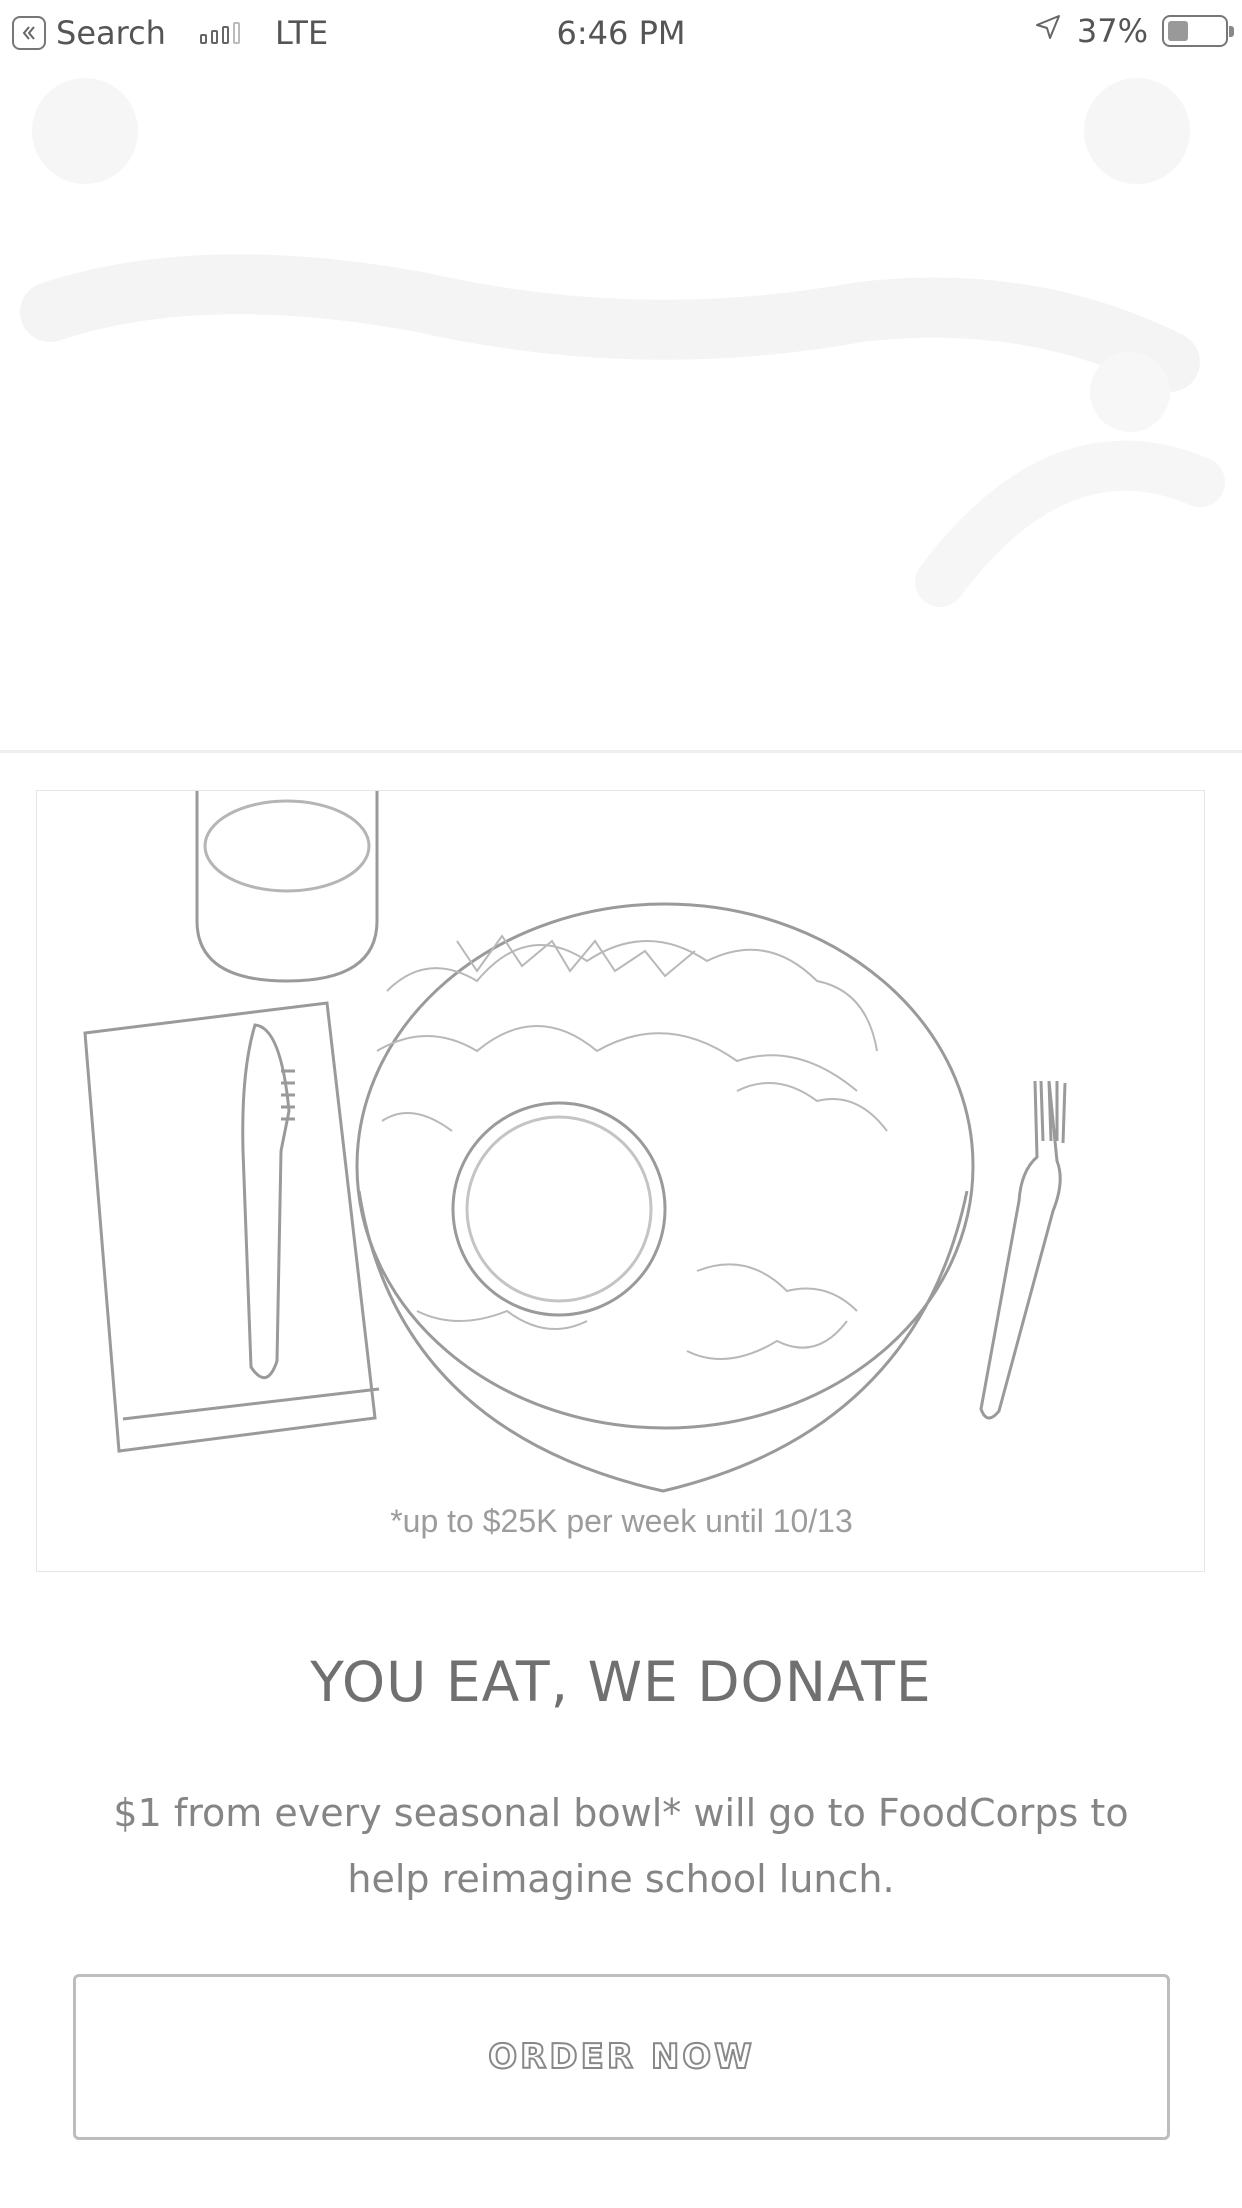 The width and height of the screenshot is (1242, 2208). I want to click on promo-footnote: *up to $25K per week until 10/13, so click(621, 1521).